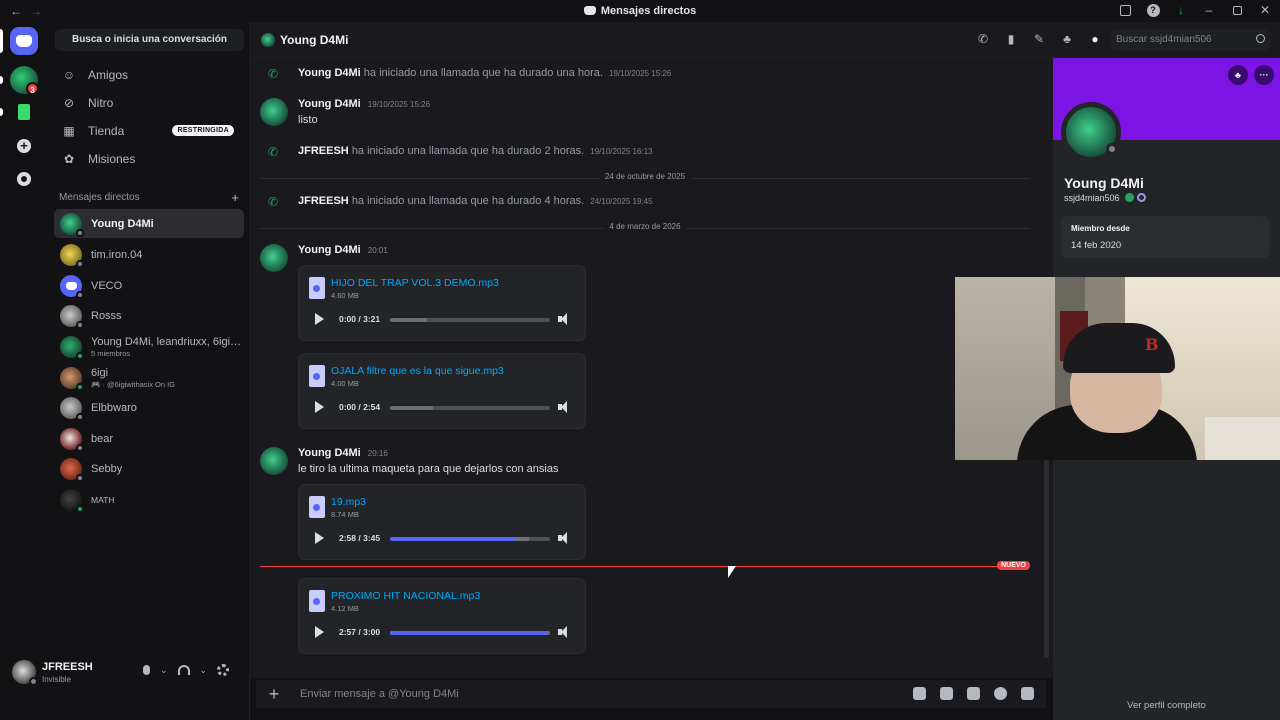 The height and width of the screenshot is (720, 1280). I want to click on user-profile-icon: ●, so click(1095, 39).